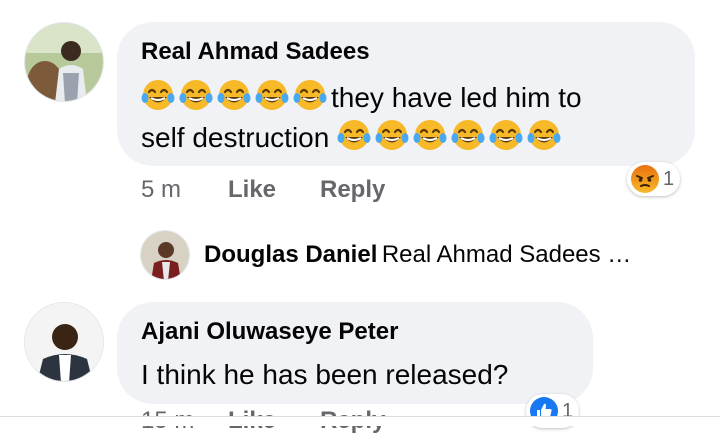  I want to click on comment-time: 5 m, so click(161, 190).